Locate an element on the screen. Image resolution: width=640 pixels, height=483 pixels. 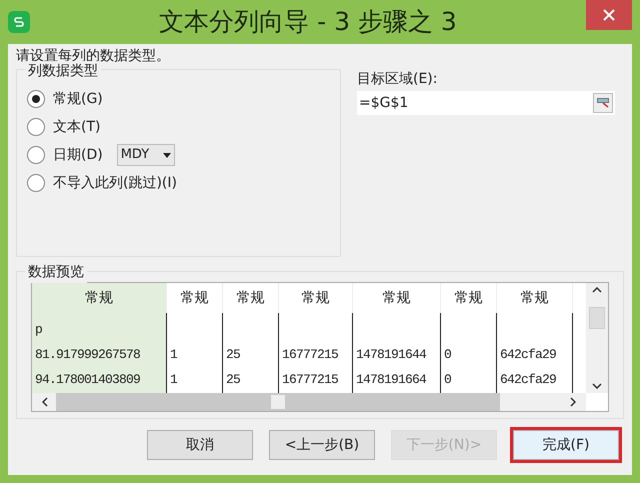
instruction-text: 请设置每列的数据类型。 is located at coordinates (93, 55).